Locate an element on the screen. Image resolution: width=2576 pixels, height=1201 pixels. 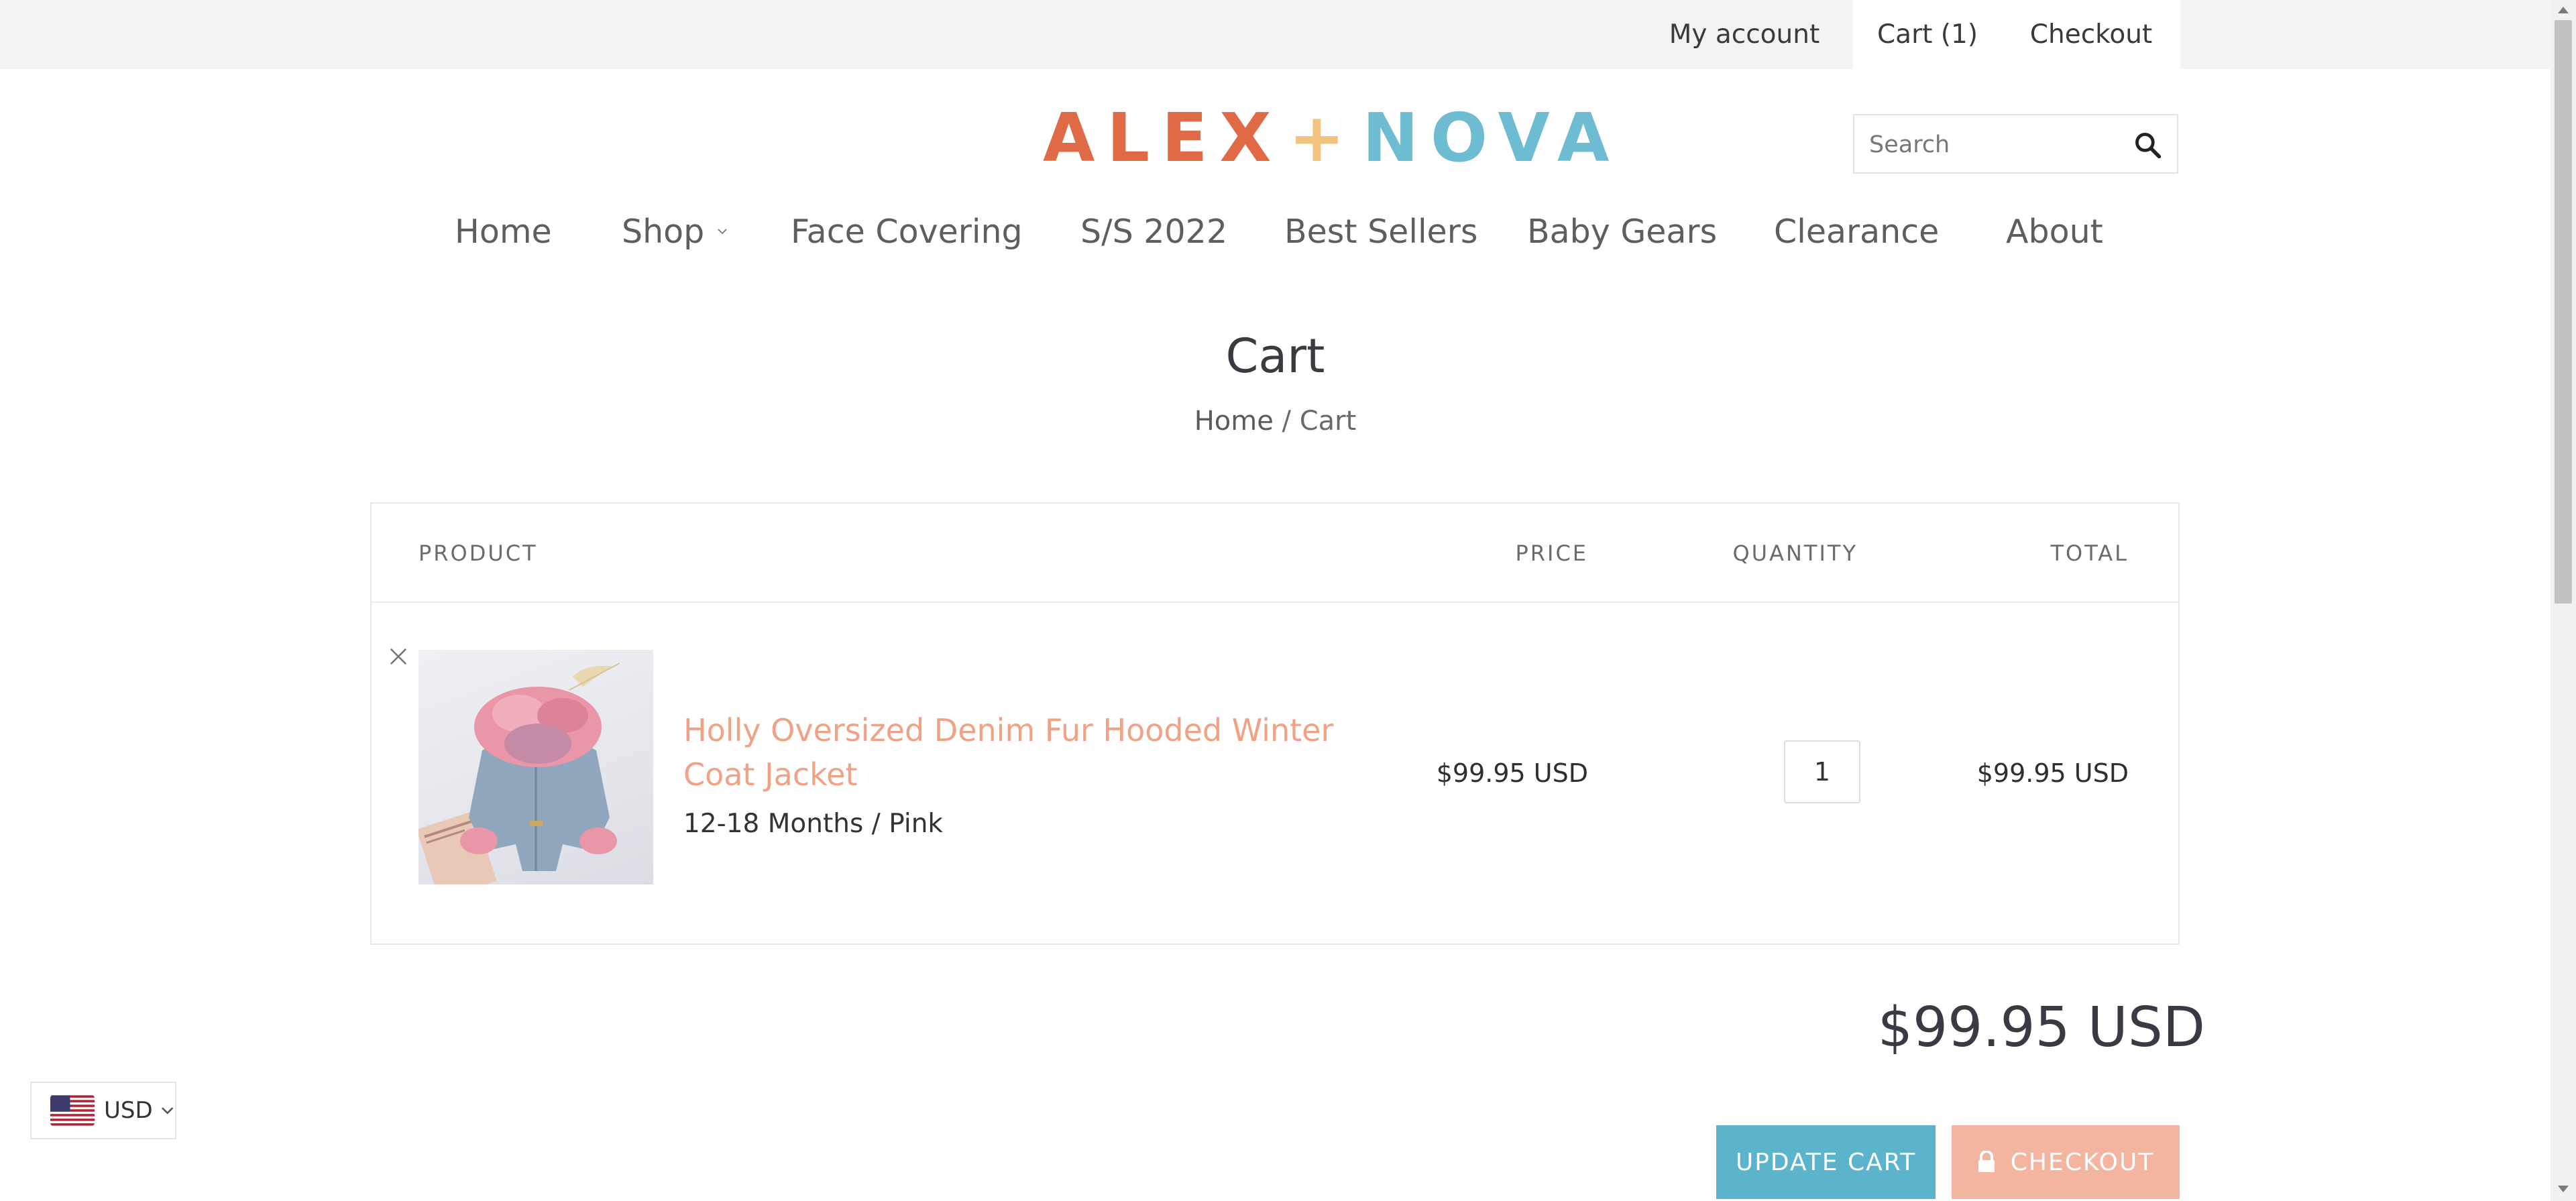
scroll-down-arrow-icon is located at coordinates (2563, 1188).